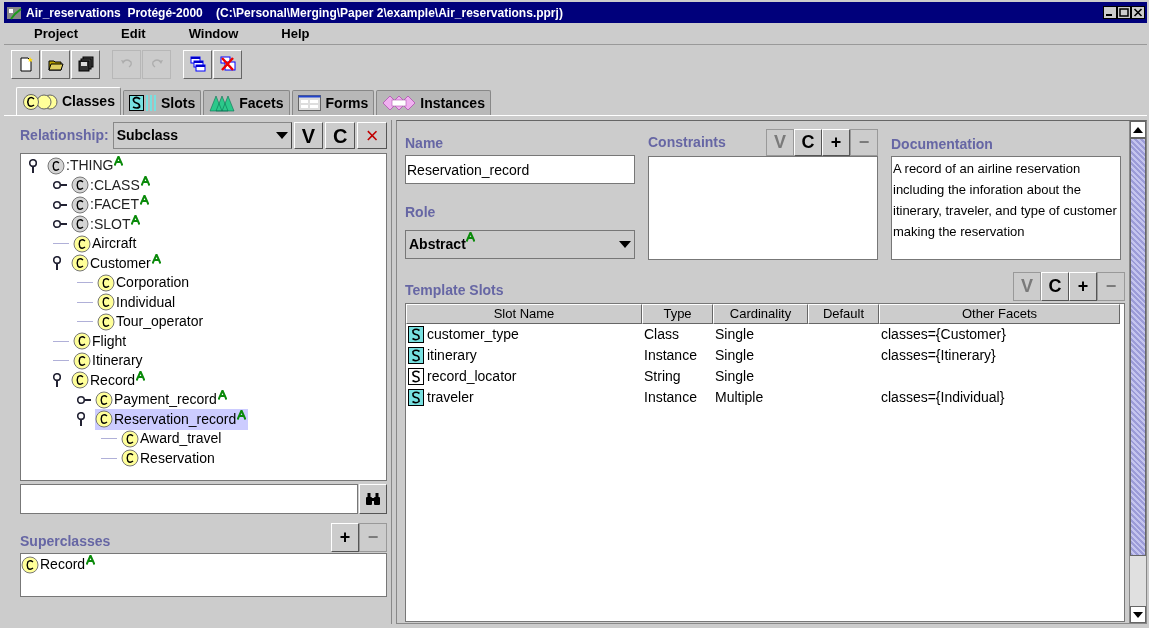 The image size is (1149, 628). What do you see at coordinates (942, 144) in the screenshot?
I see `field-label: Documentation` at bounding box center [942, 144].